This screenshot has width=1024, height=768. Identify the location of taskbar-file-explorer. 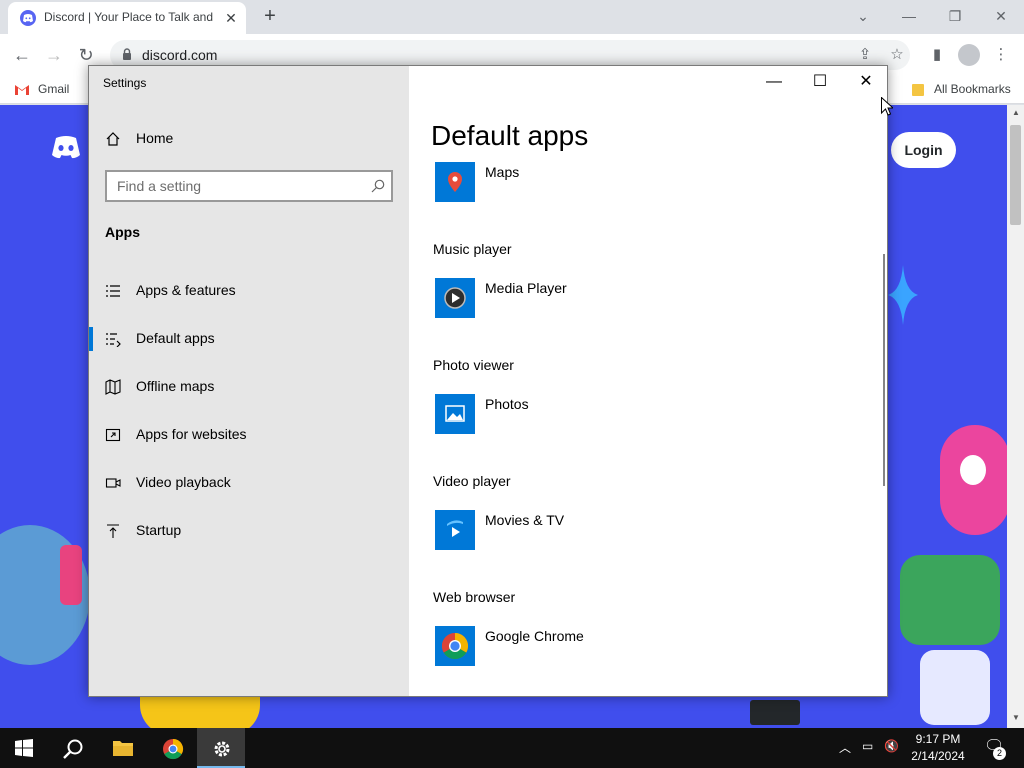
(122, 748).